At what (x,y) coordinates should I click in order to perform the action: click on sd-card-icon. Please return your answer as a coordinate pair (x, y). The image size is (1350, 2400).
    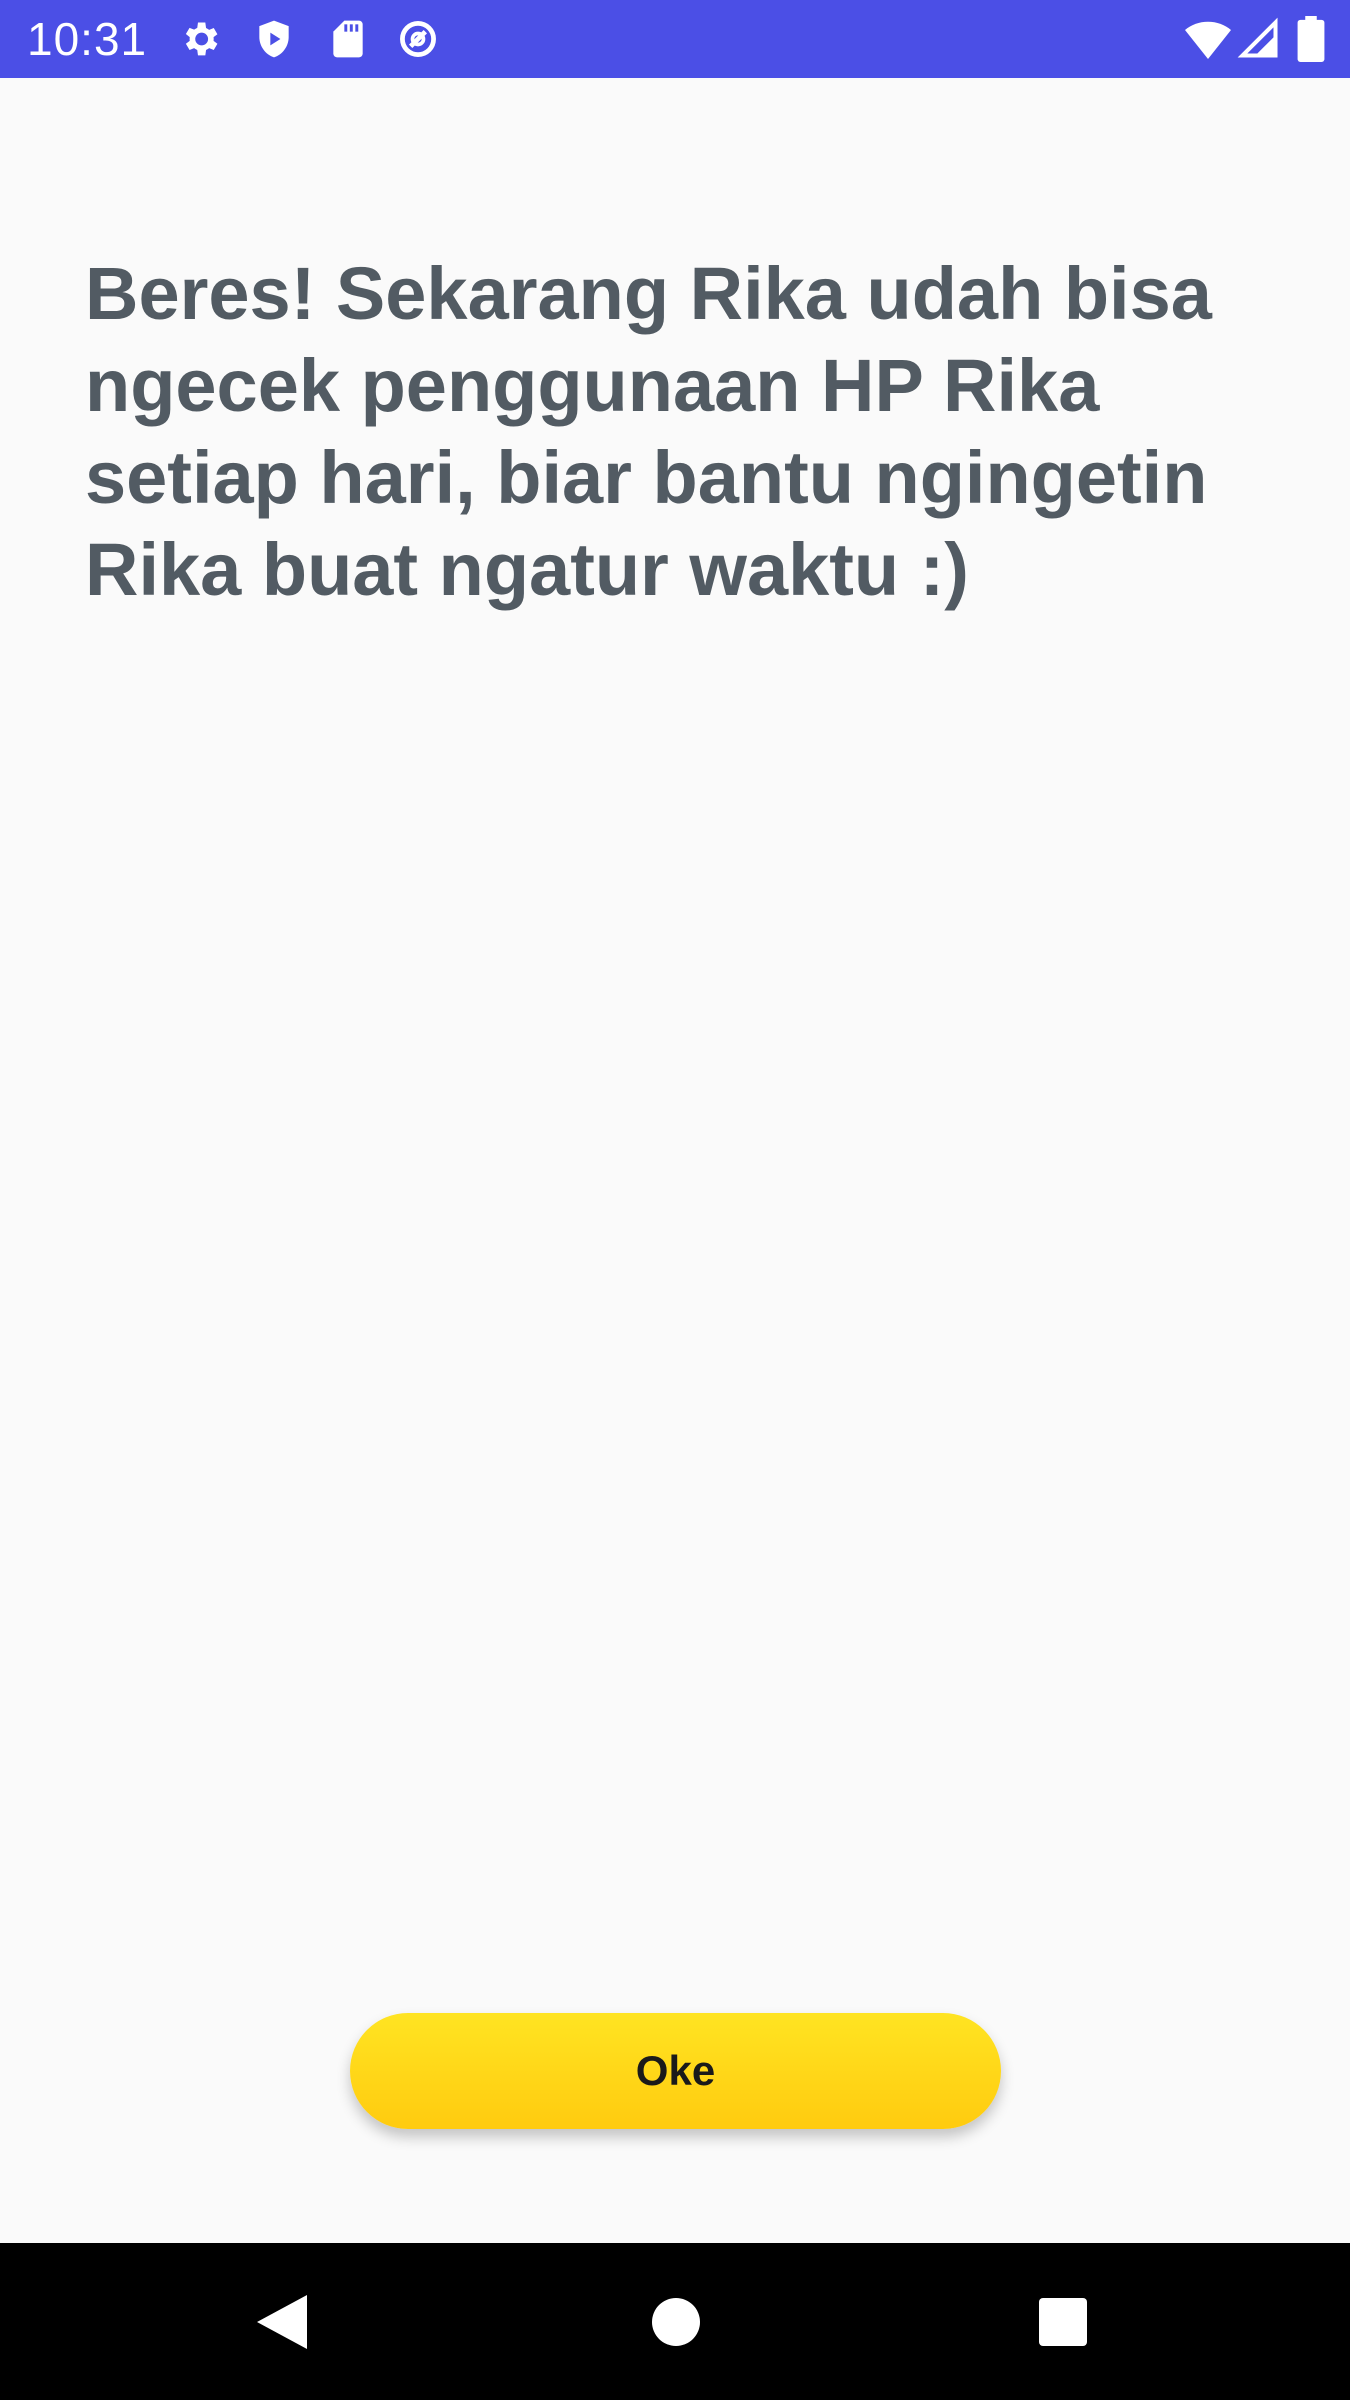
    Looking at the image, I should click on (348, 39).